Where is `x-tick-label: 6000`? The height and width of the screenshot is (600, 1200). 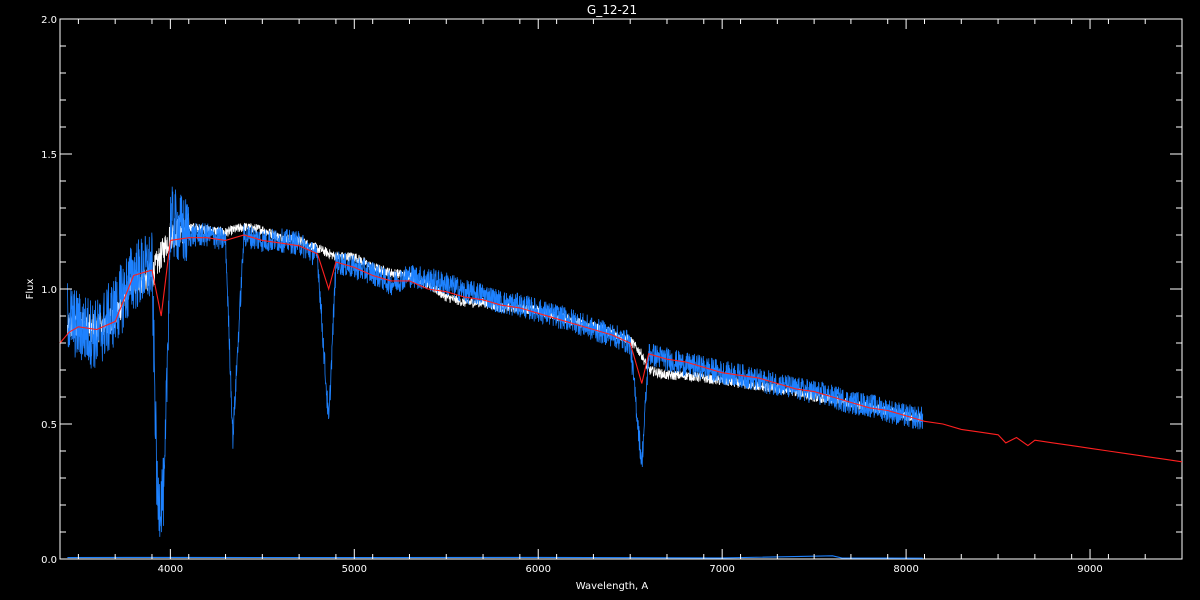 x-tick-label: 6000 is located at coordinates (538, 569).